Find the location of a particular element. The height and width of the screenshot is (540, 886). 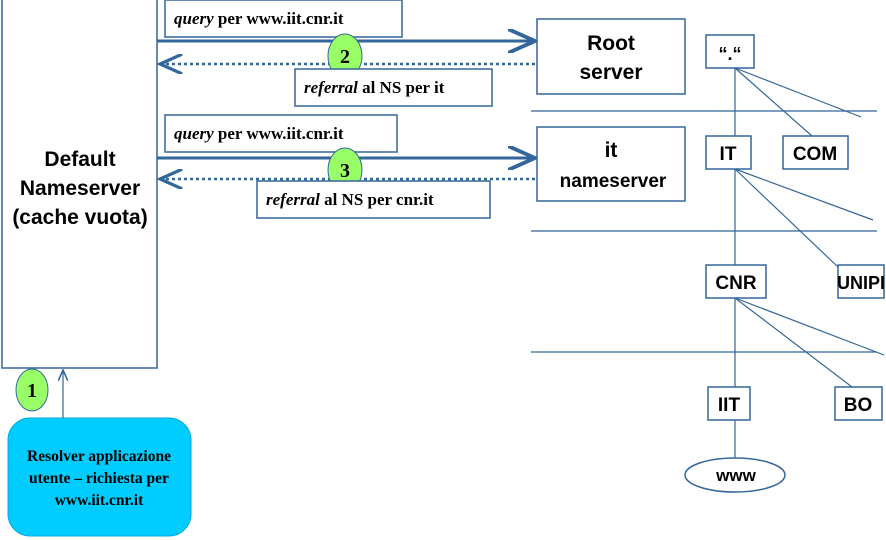

step-1-badge: 1 is located at coordinates (32, 390).